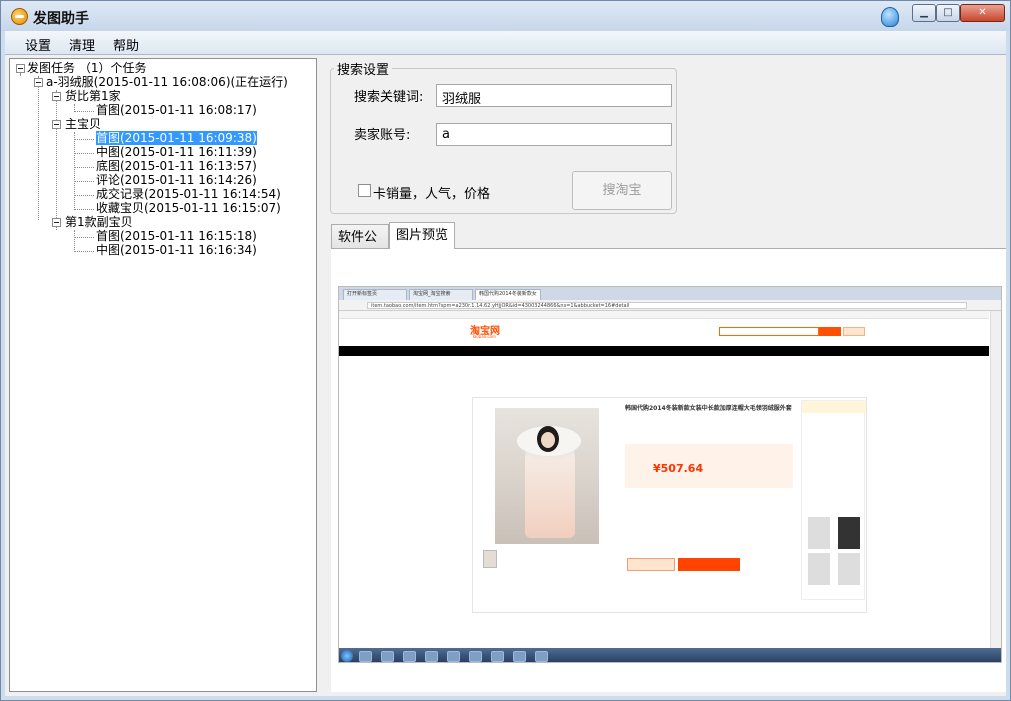  I want to click on preview-product-title: 韩国代购2014冬装新款女装中长款加厚连帽大毛领羽绒服外套, so click(708, 408).